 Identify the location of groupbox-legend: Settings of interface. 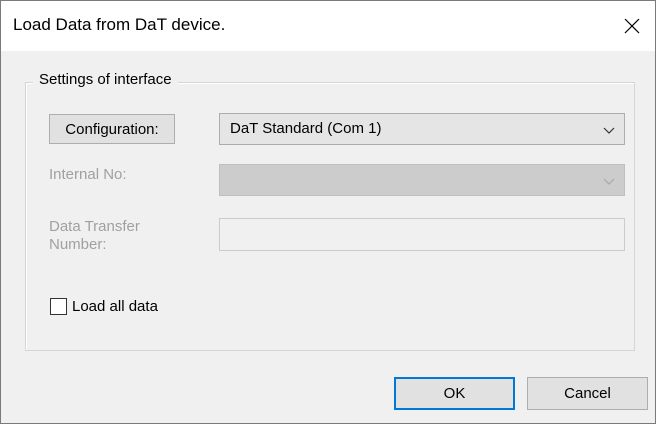
(105, 79).